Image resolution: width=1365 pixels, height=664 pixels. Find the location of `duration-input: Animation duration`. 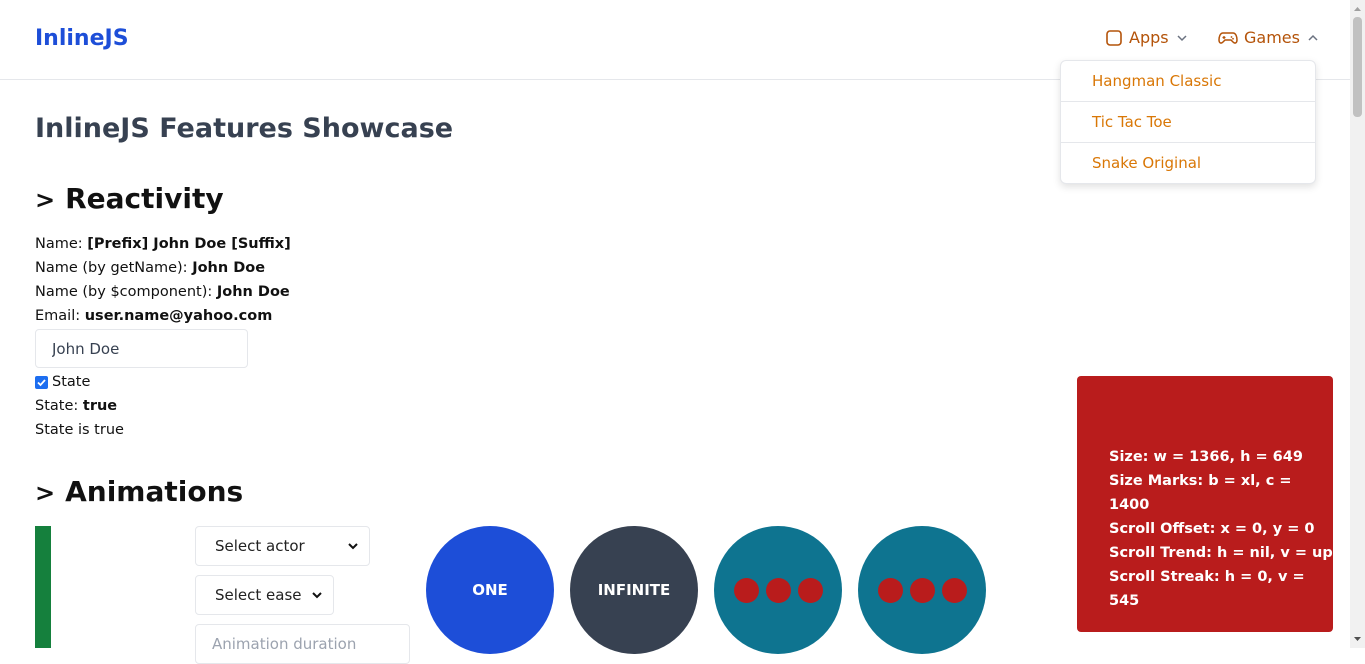

duration-input: Animation duration is located at coordinates (302, 644).